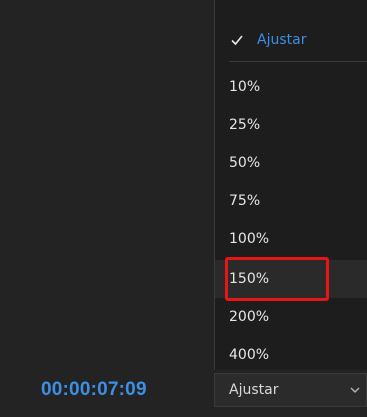 Image resolution: width=367 pixels, height=417 pixels. What do you see at coordinates (237, 40) in the screenshot?
I see `check-icon` at bounding box center [237, 40].